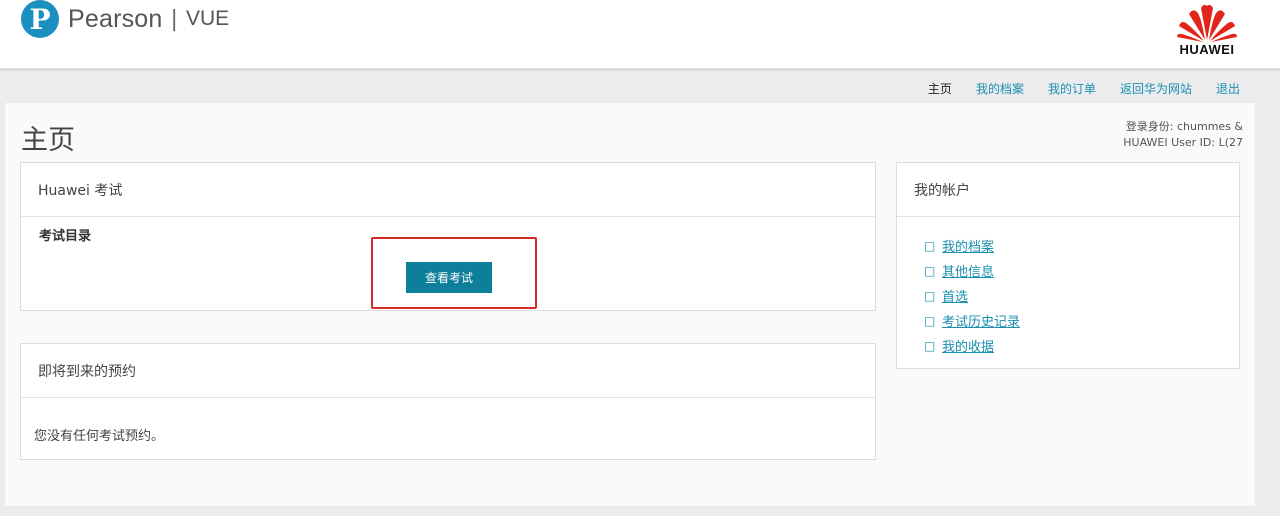 Image resolution: width=1280 pixels, height=516 pixels. What do you see at coordinates (1068, 265) in the screenshot?
I see `my-account-card: 我的帐户 □ 我的档案 □ 其他信息 □ 首选 □ 考试历史记录 □ 我的收据` at bounding box center [1068, 265].